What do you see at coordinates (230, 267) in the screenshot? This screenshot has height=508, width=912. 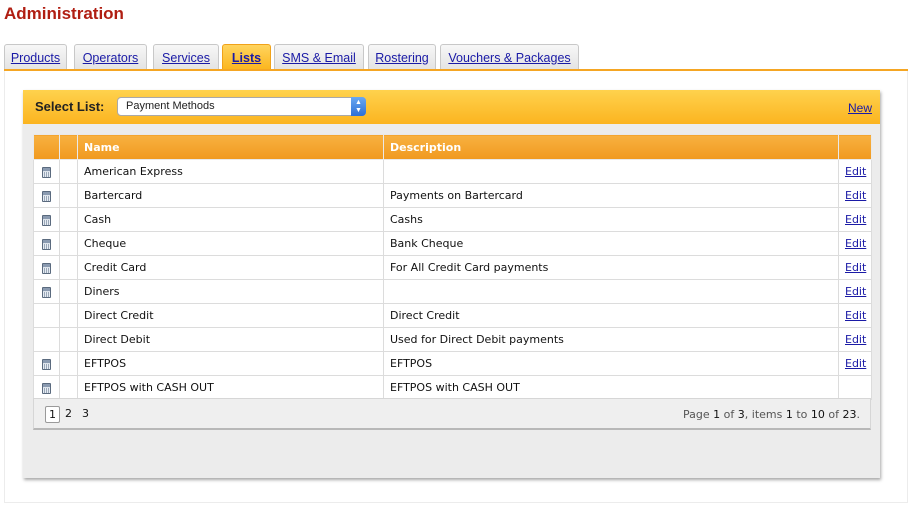 I see `name-cell: Credit Card` at bounding box center [230, 267].